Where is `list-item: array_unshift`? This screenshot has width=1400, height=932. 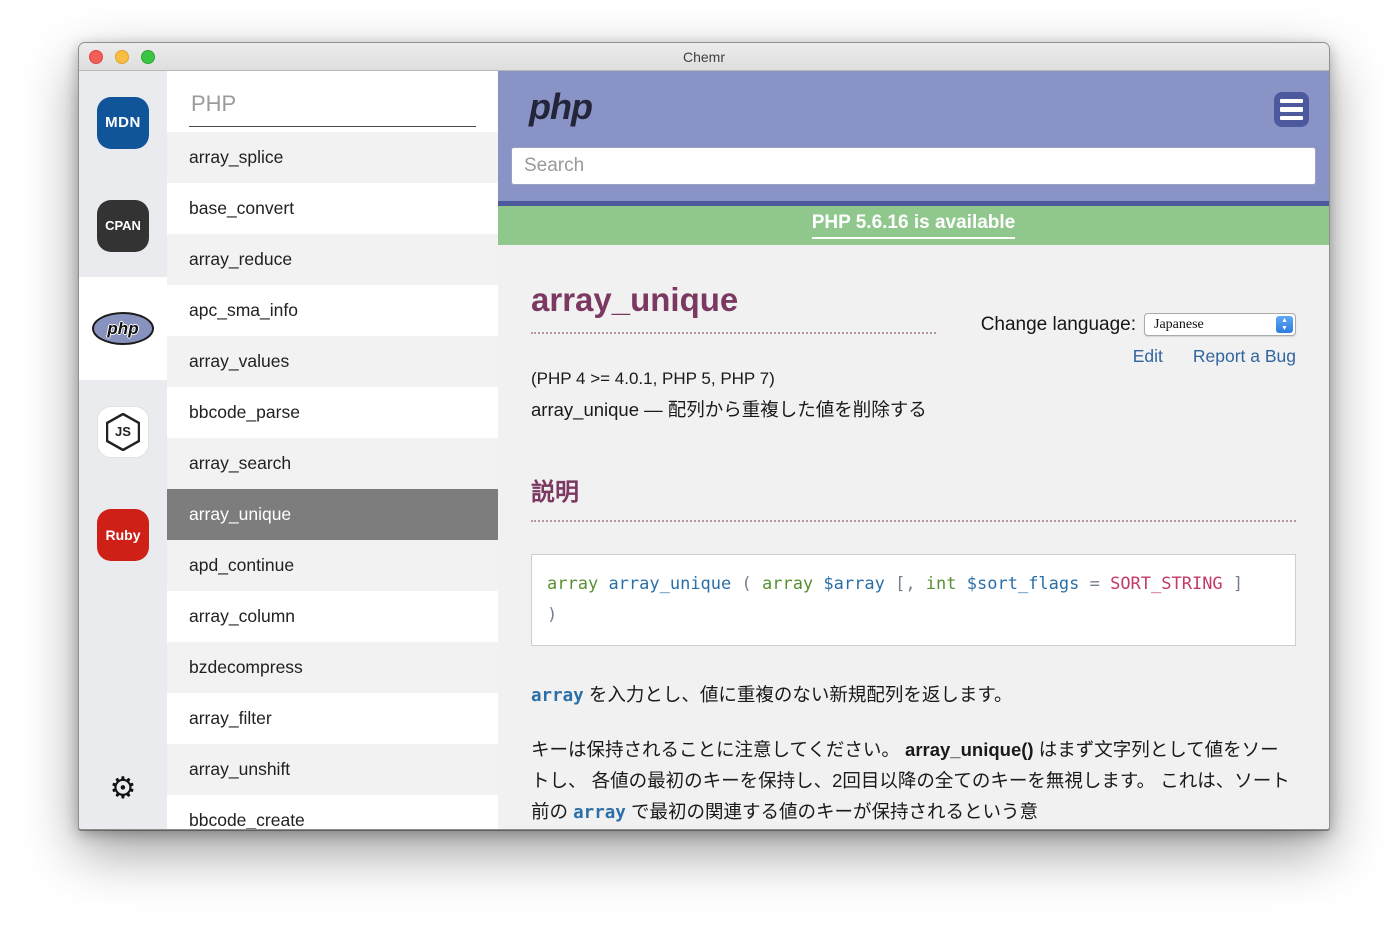
list-item: array_unshift is located at coordinates (332, 769).